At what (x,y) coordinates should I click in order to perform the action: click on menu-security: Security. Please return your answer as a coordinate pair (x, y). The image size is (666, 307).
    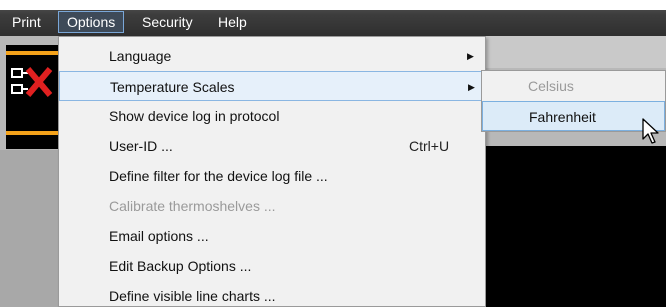
    Looking at the image, I should click on (167, 22).